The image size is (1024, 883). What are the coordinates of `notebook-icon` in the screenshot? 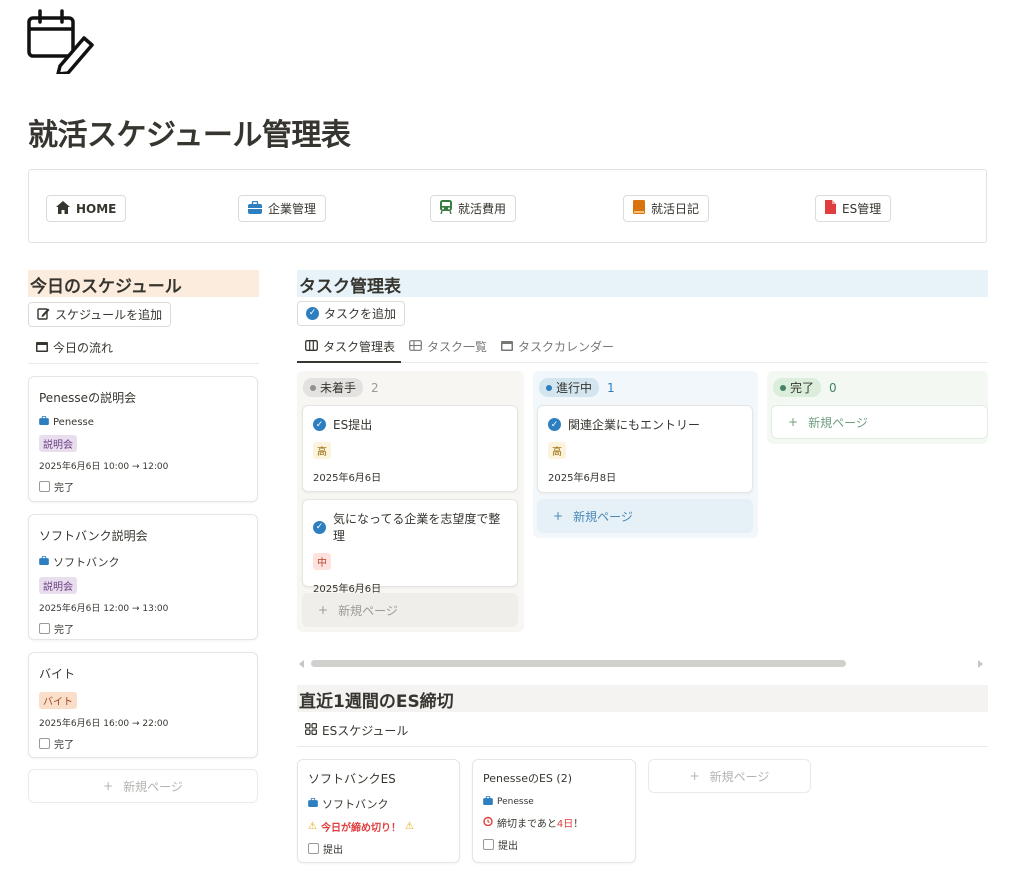 It's located at (639, 208).